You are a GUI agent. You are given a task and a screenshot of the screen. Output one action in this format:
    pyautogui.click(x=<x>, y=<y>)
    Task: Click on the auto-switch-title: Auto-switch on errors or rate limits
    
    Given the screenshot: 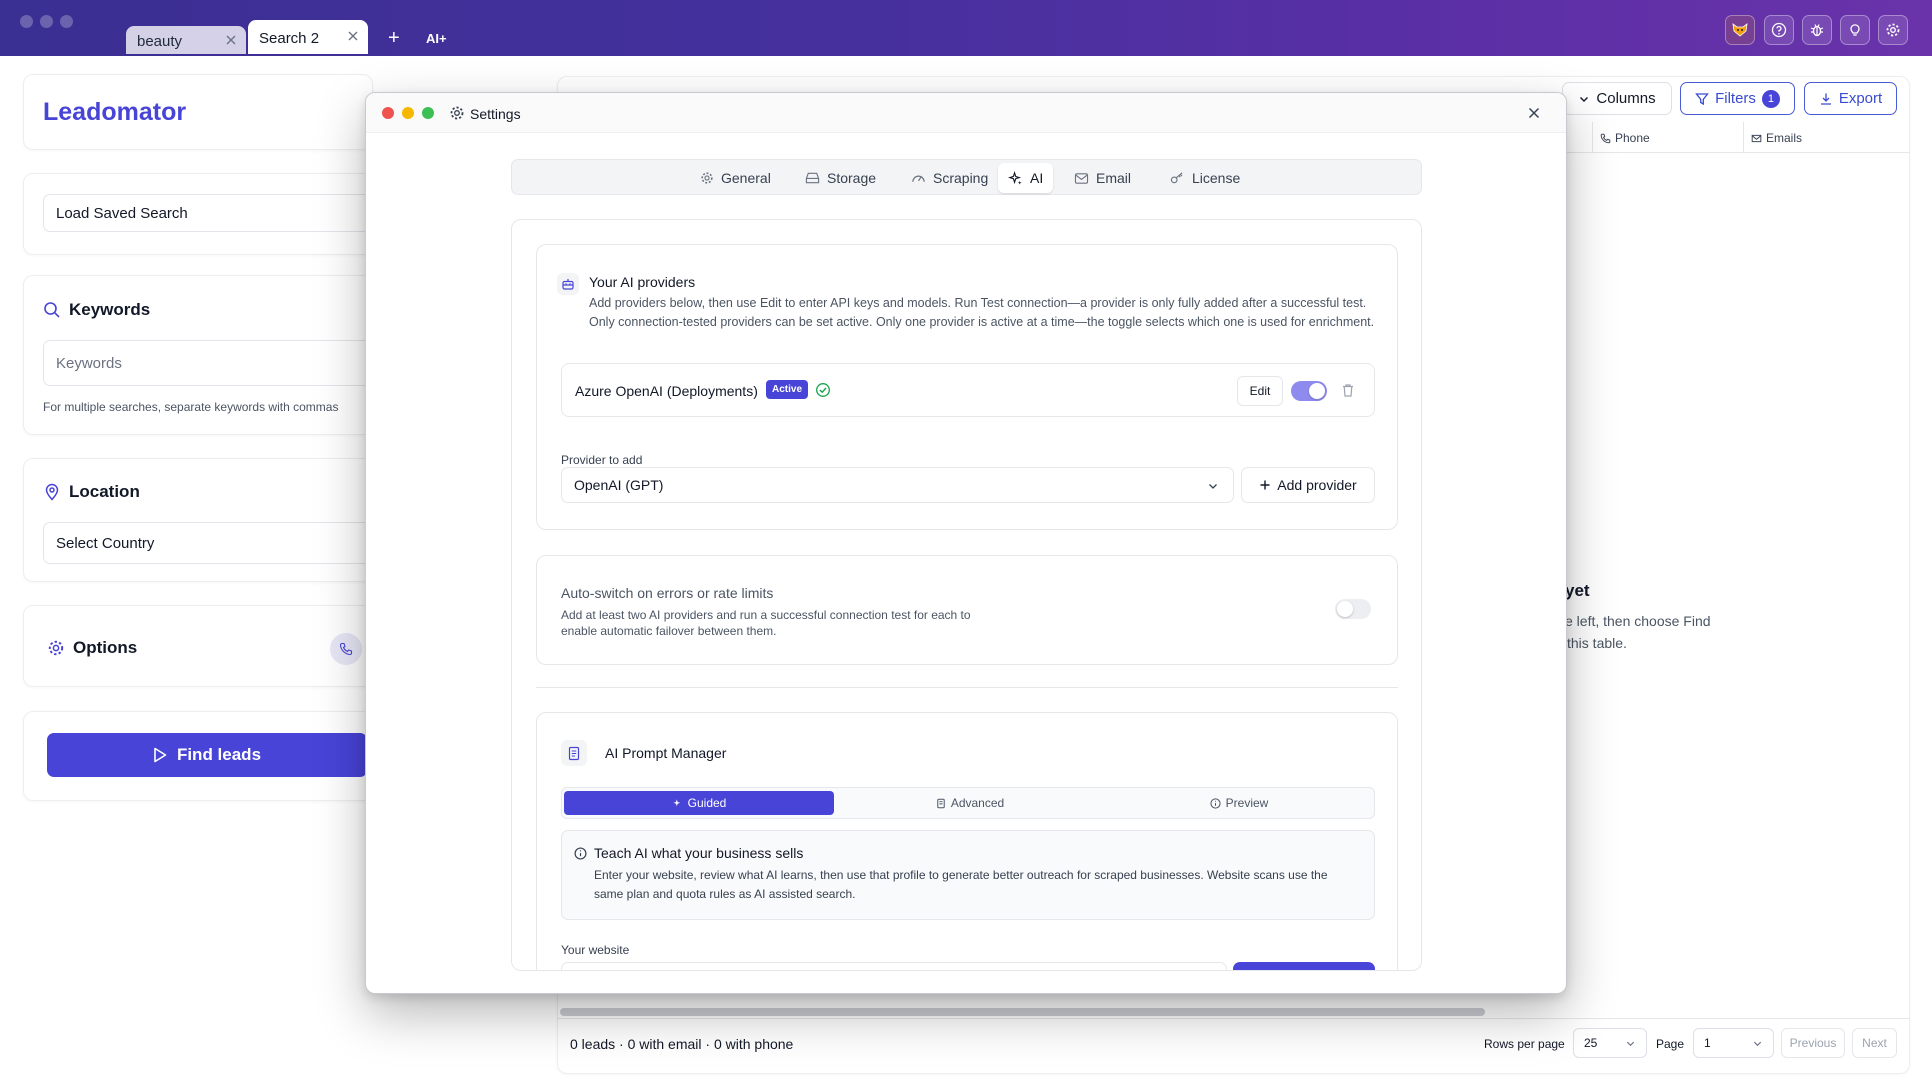 What is the action you would take?
    pyautogui.click(x=667, y=593)
    